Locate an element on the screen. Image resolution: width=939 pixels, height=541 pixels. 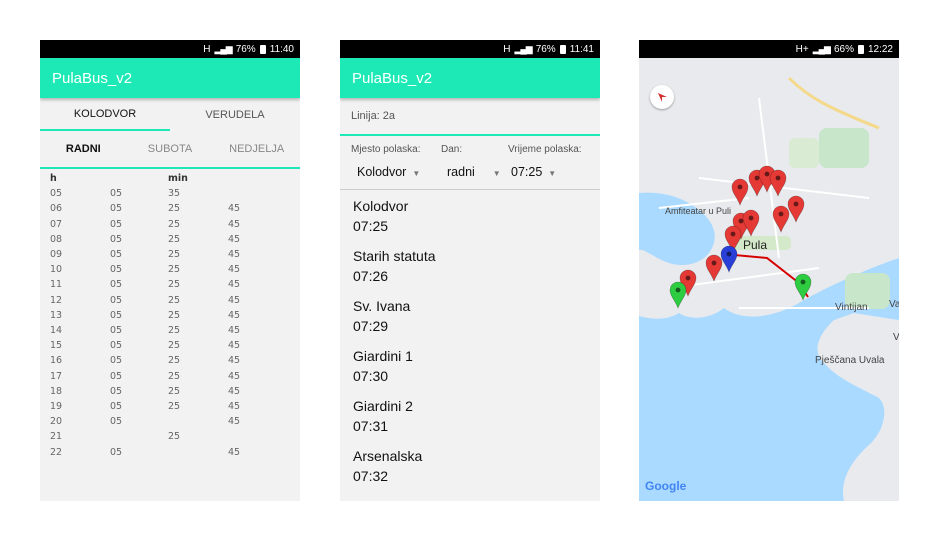
tab-verudela: VERUDELA is located at coordinates (235, 114).